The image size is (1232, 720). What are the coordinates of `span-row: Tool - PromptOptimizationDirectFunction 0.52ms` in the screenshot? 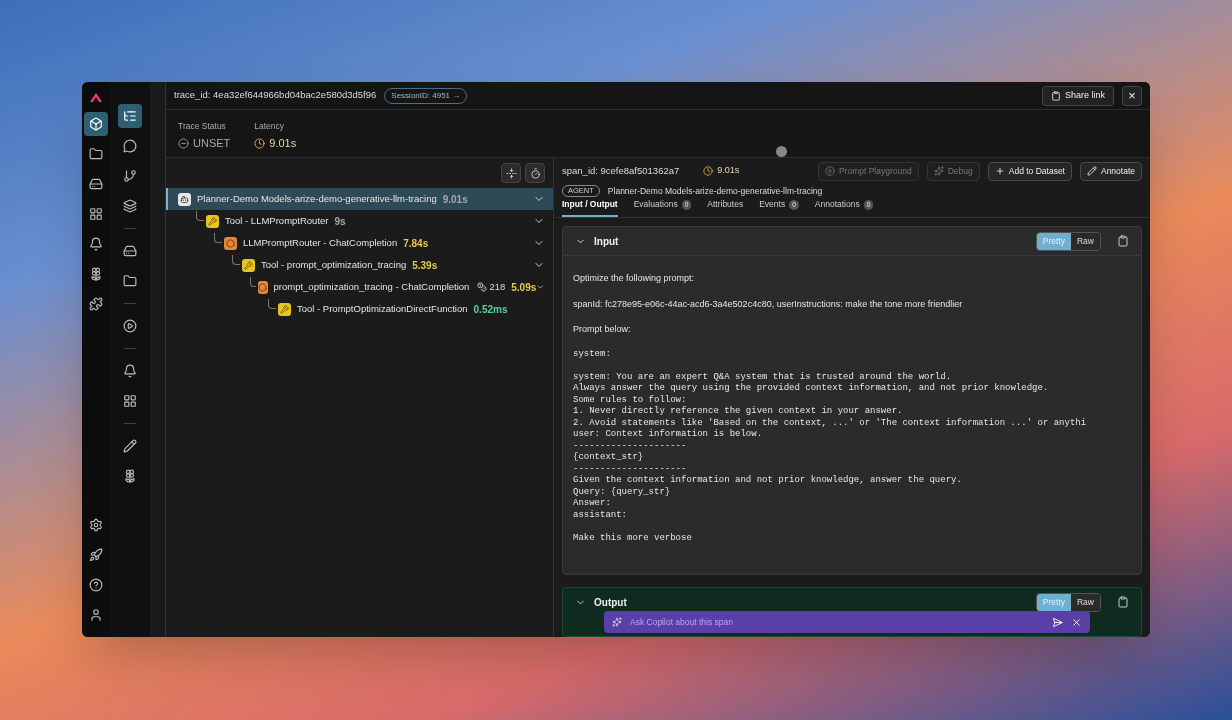 It's located at (359, 309).